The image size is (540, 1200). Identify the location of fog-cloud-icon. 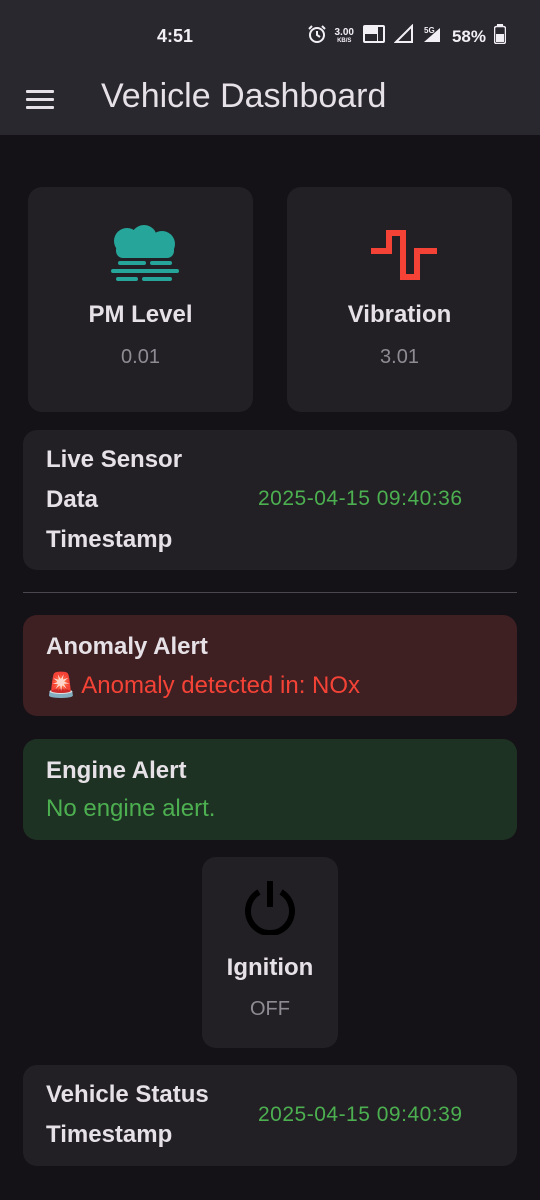
(144, 256).